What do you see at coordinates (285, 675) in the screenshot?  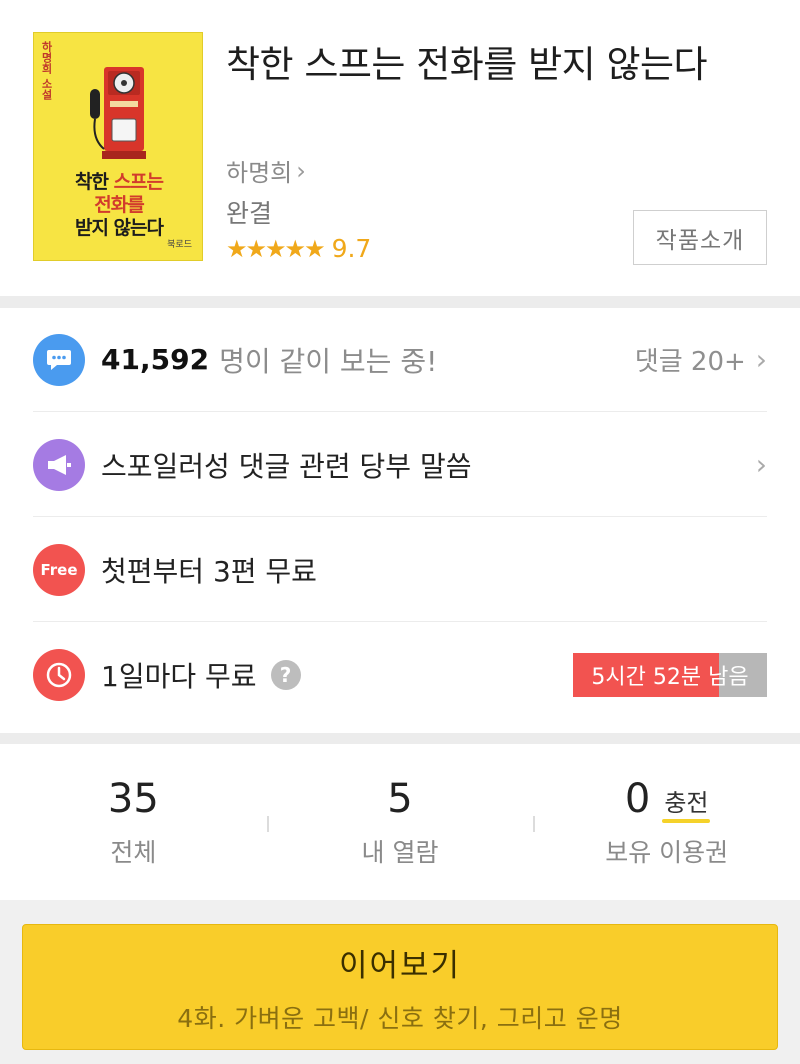 I see `help-icon: ?` at bounding box center [285, 675].